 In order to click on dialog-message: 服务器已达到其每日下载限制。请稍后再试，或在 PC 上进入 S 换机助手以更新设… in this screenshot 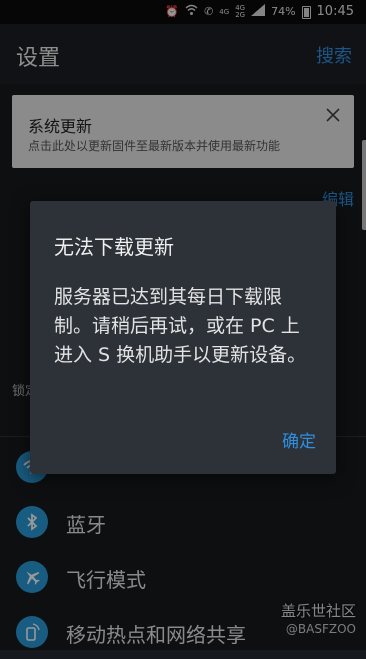, I will do `click(180, 326)`.